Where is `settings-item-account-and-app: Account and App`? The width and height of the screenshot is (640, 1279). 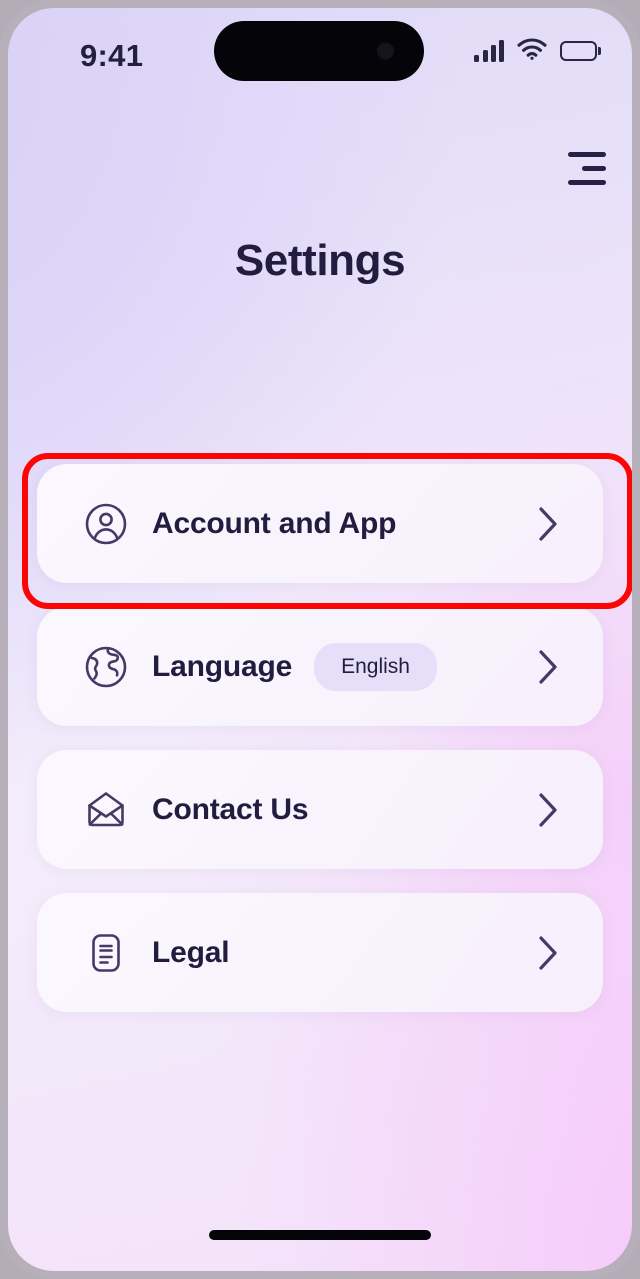 settings-item-account-and-app: Account and App is located at coordinates (320, 523).